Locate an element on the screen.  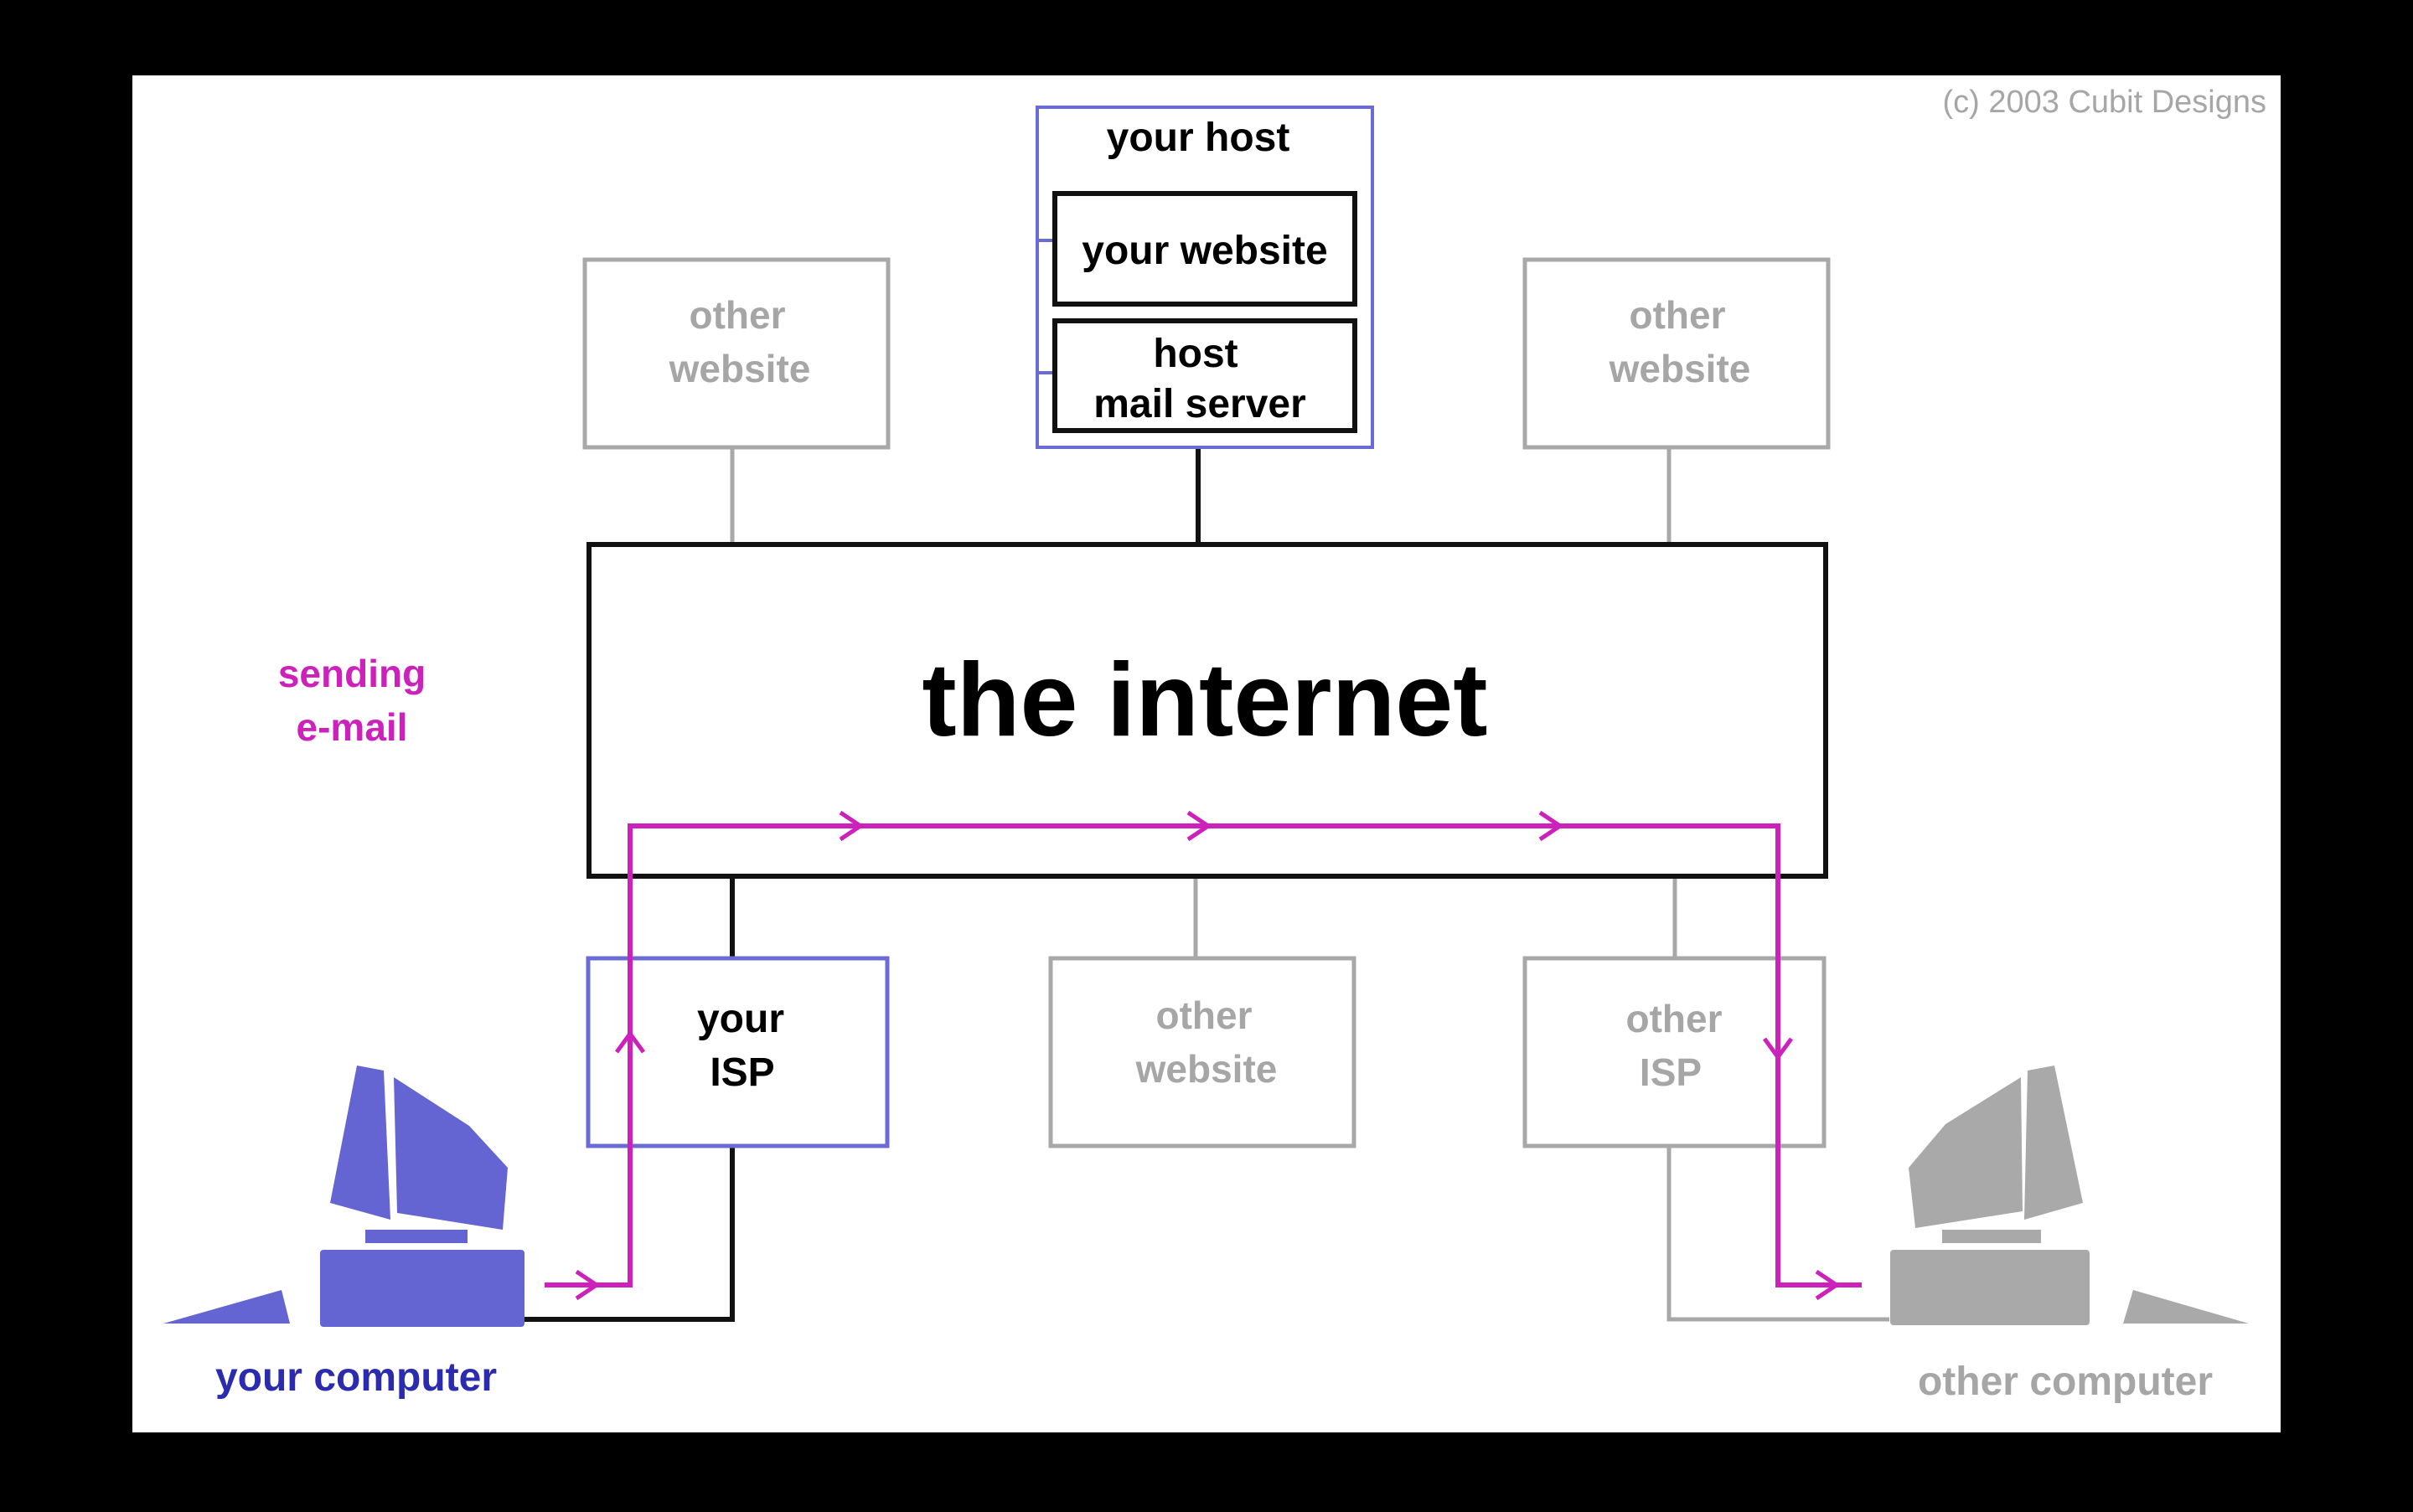
other-isp-line2: ISP is located at coordinates (1671, 1072).